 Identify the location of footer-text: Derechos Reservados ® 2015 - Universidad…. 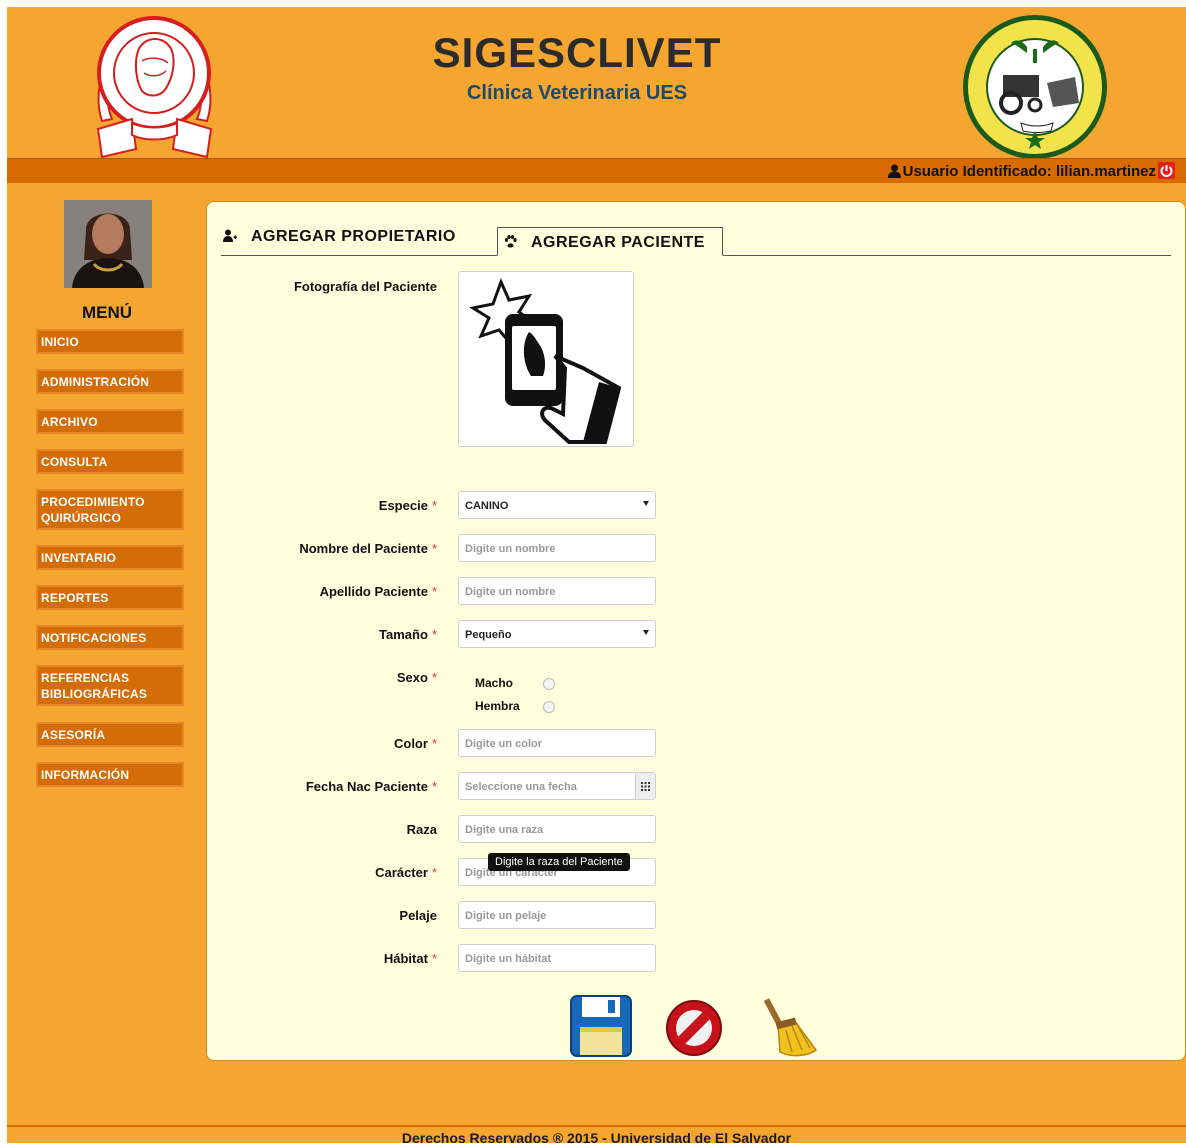
(596, 1138).